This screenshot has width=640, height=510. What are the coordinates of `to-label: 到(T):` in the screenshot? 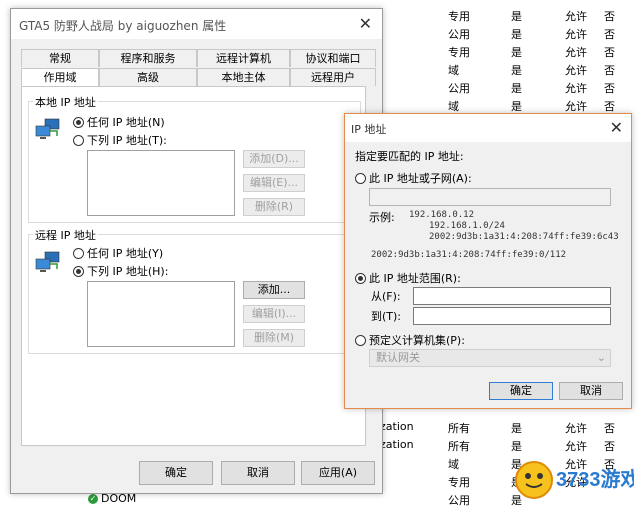 It's located at (386, 316).